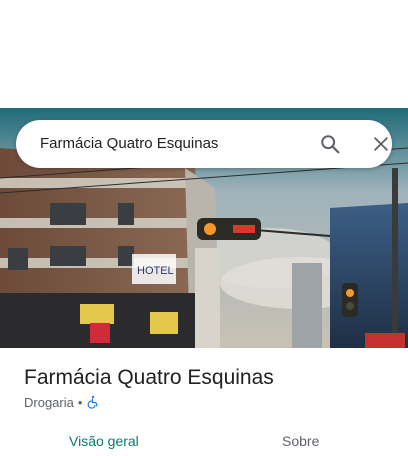  What do you see at coordinates (104, 441) in the screenshot?
I see `tab-overview: Visão geral` at bounding box center [104, 441].